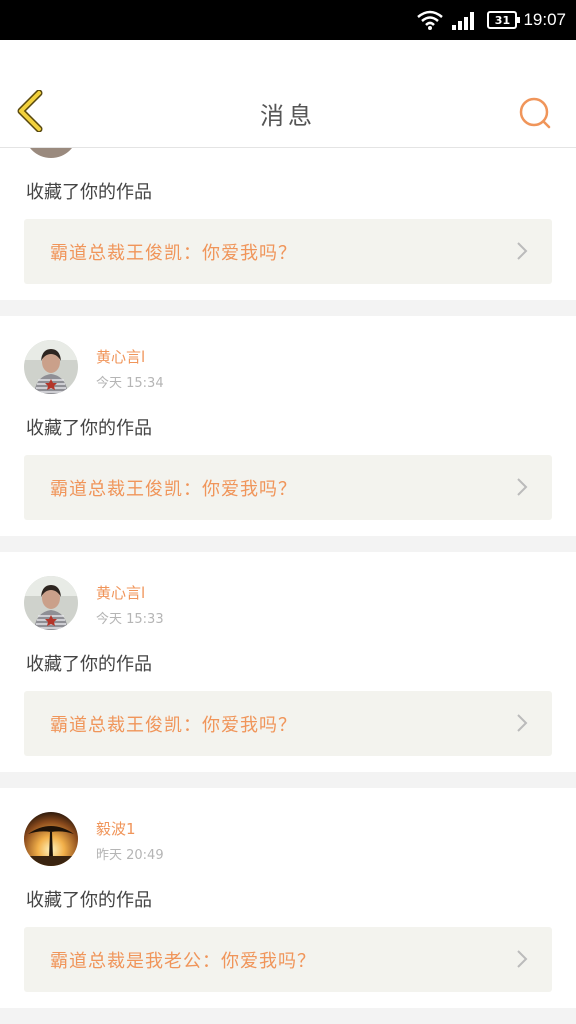  What do you see at coordinates (288, 94) in the screenshot?
I see `app-header: 消息` at bounding box center [288, 94].